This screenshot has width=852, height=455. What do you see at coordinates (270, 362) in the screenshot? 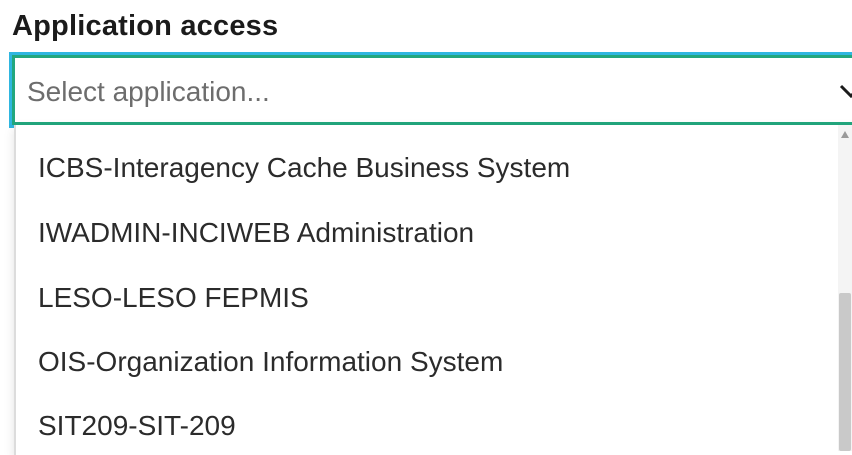
I see `option-ois: OIS-Organization Information System` at bounding box center [270, 362].